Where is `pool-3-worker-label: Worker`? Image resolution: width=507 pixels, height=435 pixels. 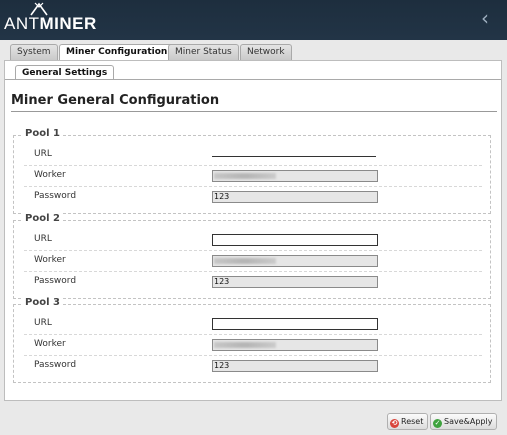
pool-3-worker-label: Worker is located at coordinates (50, 344).